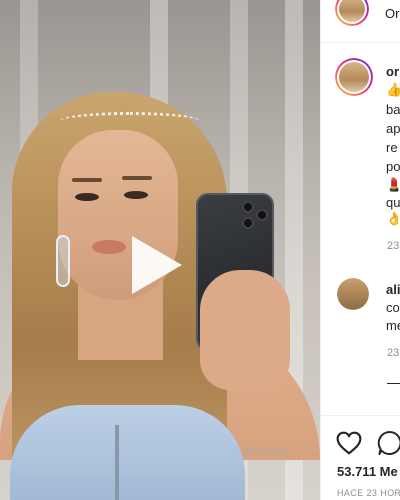 This screenshot has width=400, height=500. I want to click on avatar, so click(352, 13).